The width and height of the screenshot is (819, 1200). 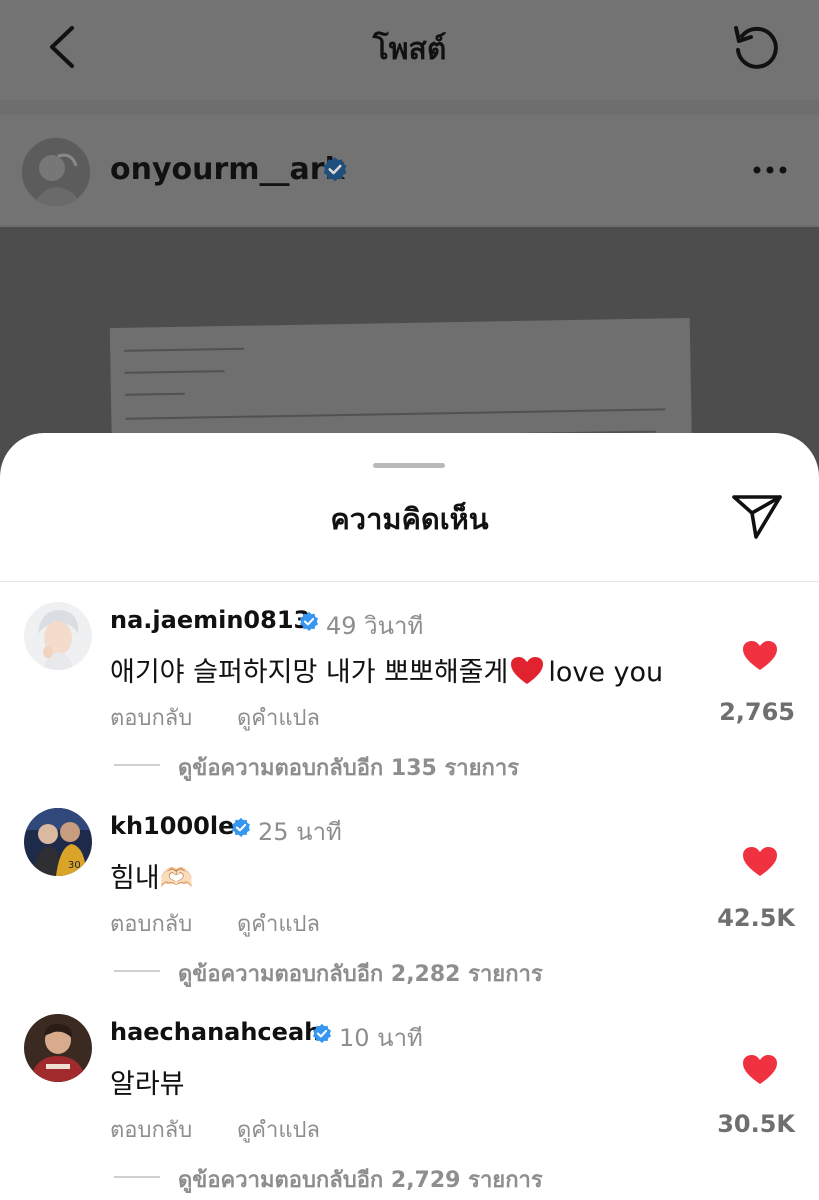 I want to click on like-count: 42.5K, so click(x=756, y=918).